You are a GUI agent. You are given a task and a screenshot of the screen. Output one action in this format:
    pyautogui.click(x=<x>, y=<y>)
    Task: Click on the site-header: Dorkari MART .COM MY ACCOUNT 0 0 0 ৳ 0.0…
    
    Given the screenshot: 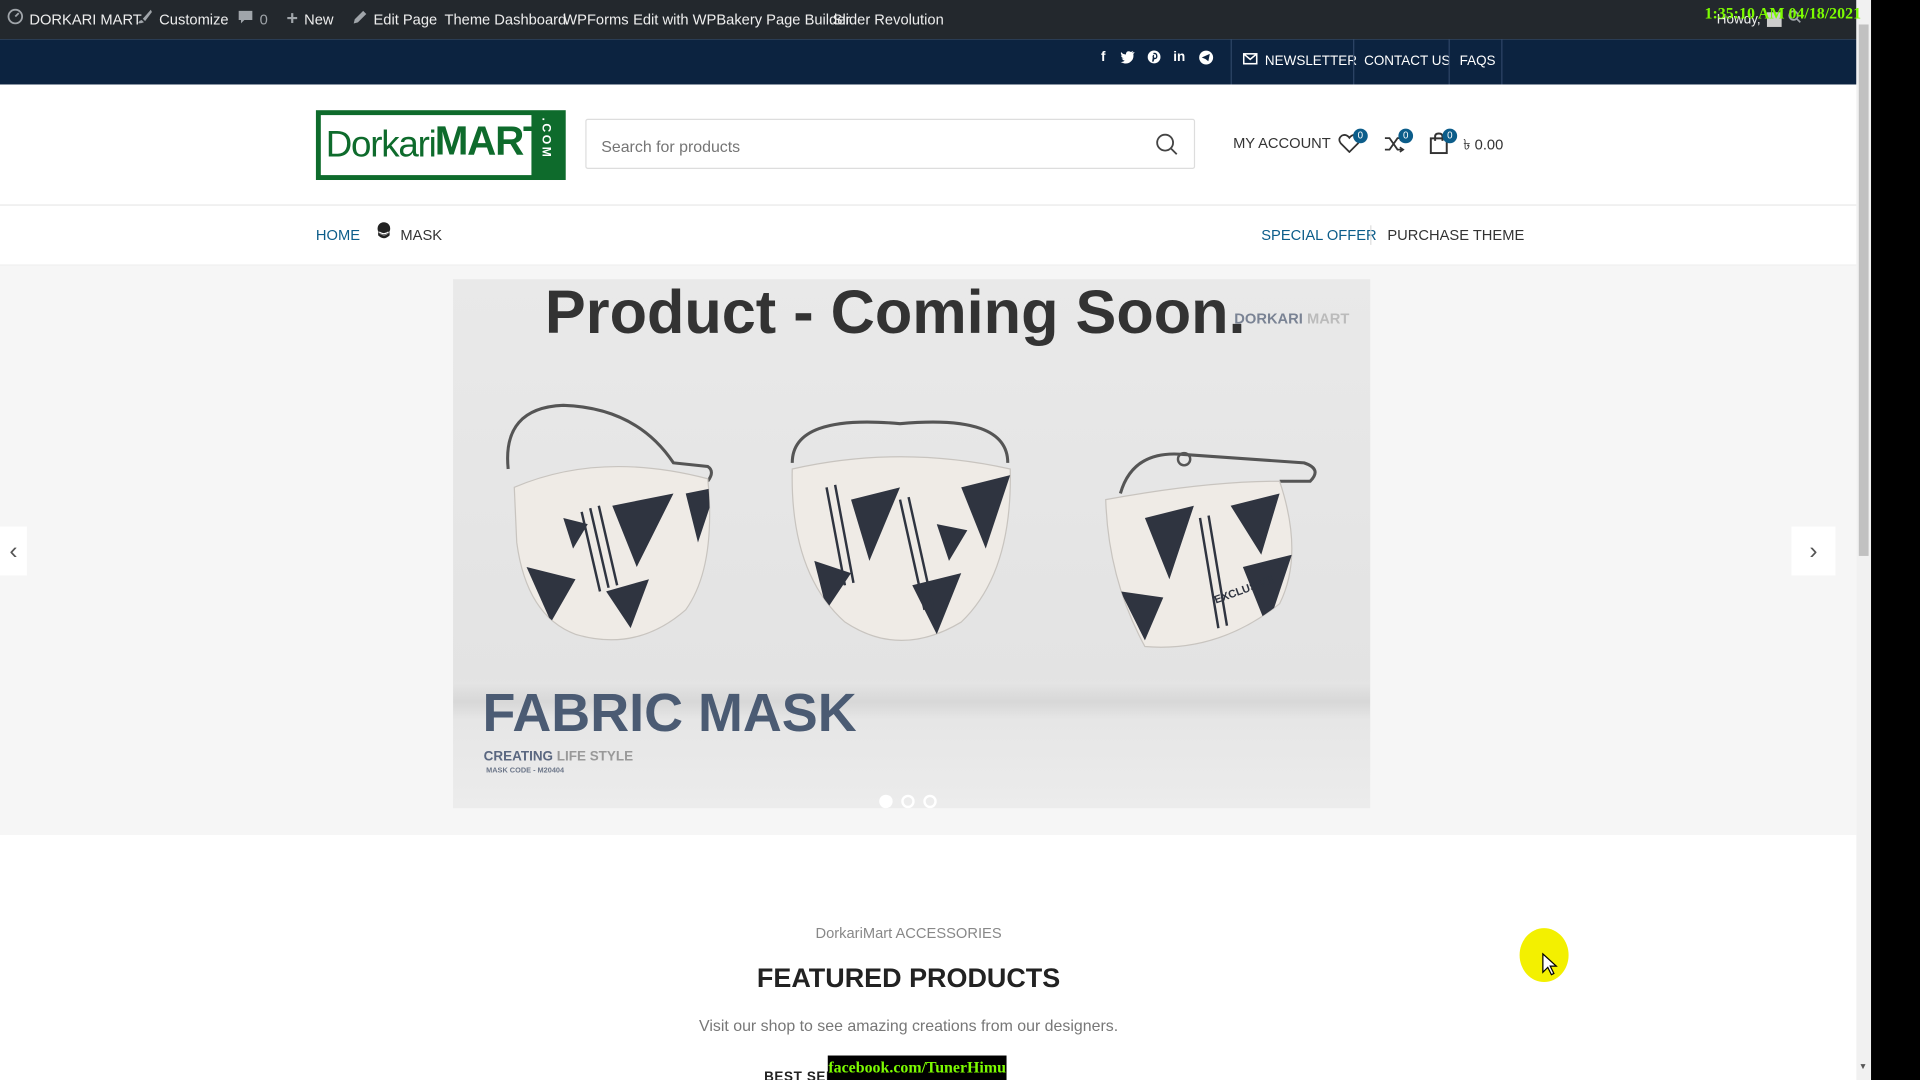 What is the action you would take?
    pyautogui.click(x=928, y=145)
    